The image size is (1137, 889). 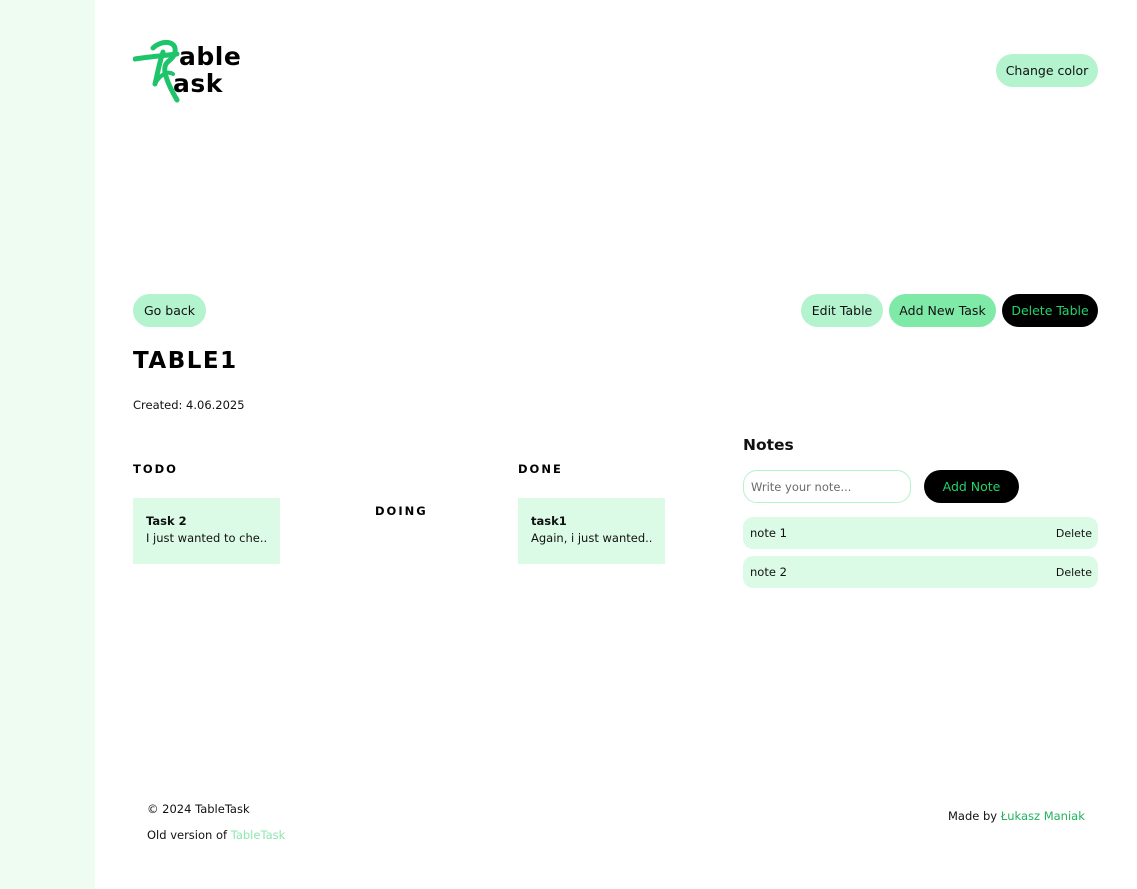 I want to click on footer-right: Made by Łukasz Maniak, so click(x=1016, y=816).